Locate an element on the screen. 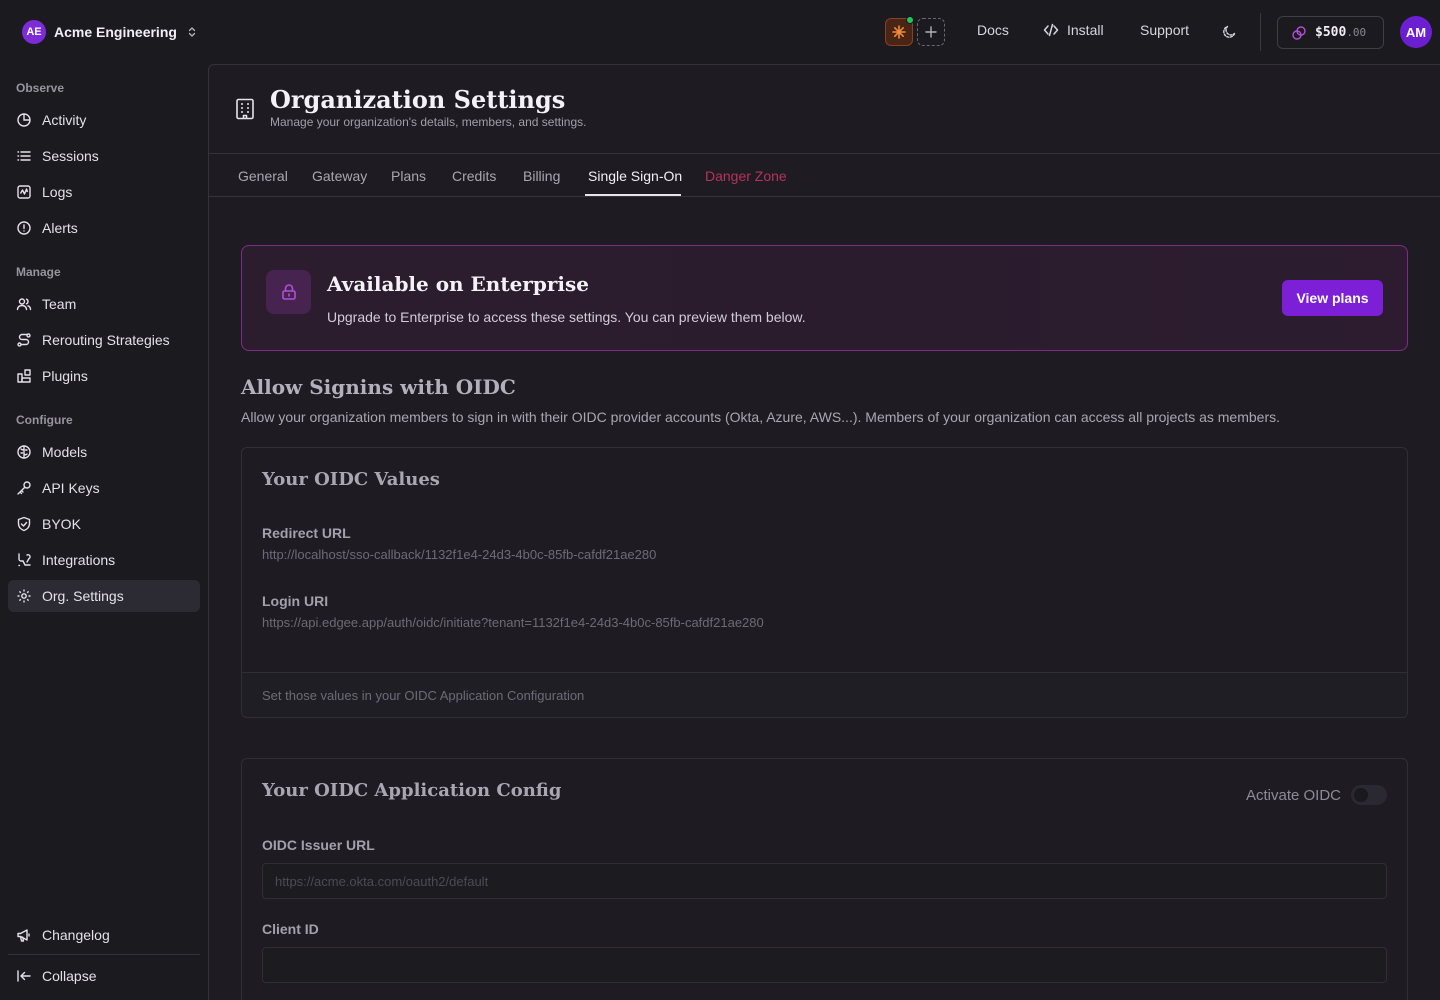  sidebar-item-label: Rerouting Strategies is located at coordinates (106, 340).